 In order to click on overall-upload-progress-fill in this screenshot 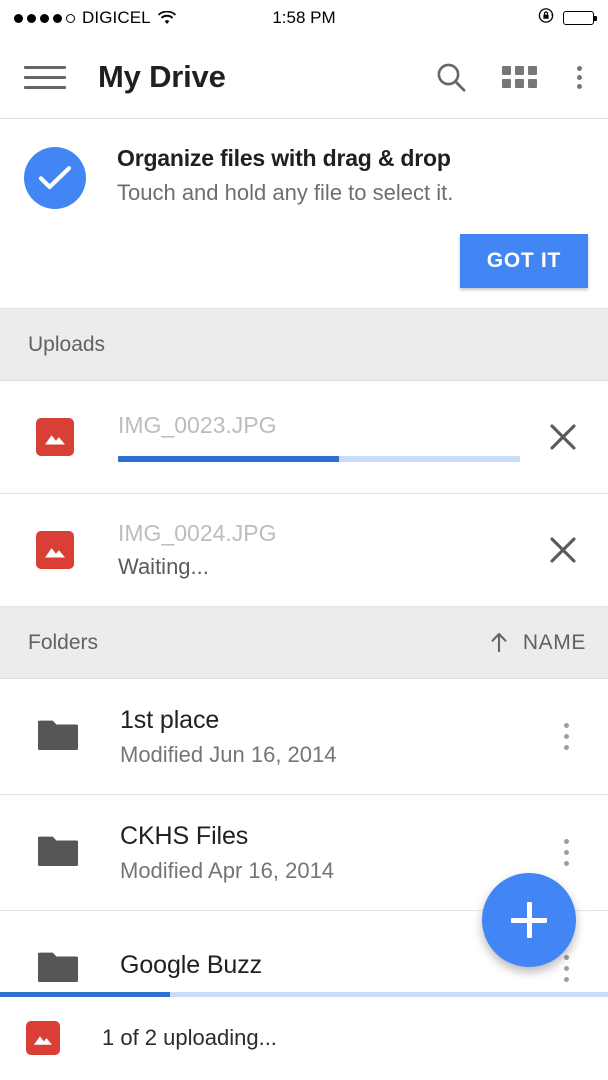, I will do `click(85, 994)`.